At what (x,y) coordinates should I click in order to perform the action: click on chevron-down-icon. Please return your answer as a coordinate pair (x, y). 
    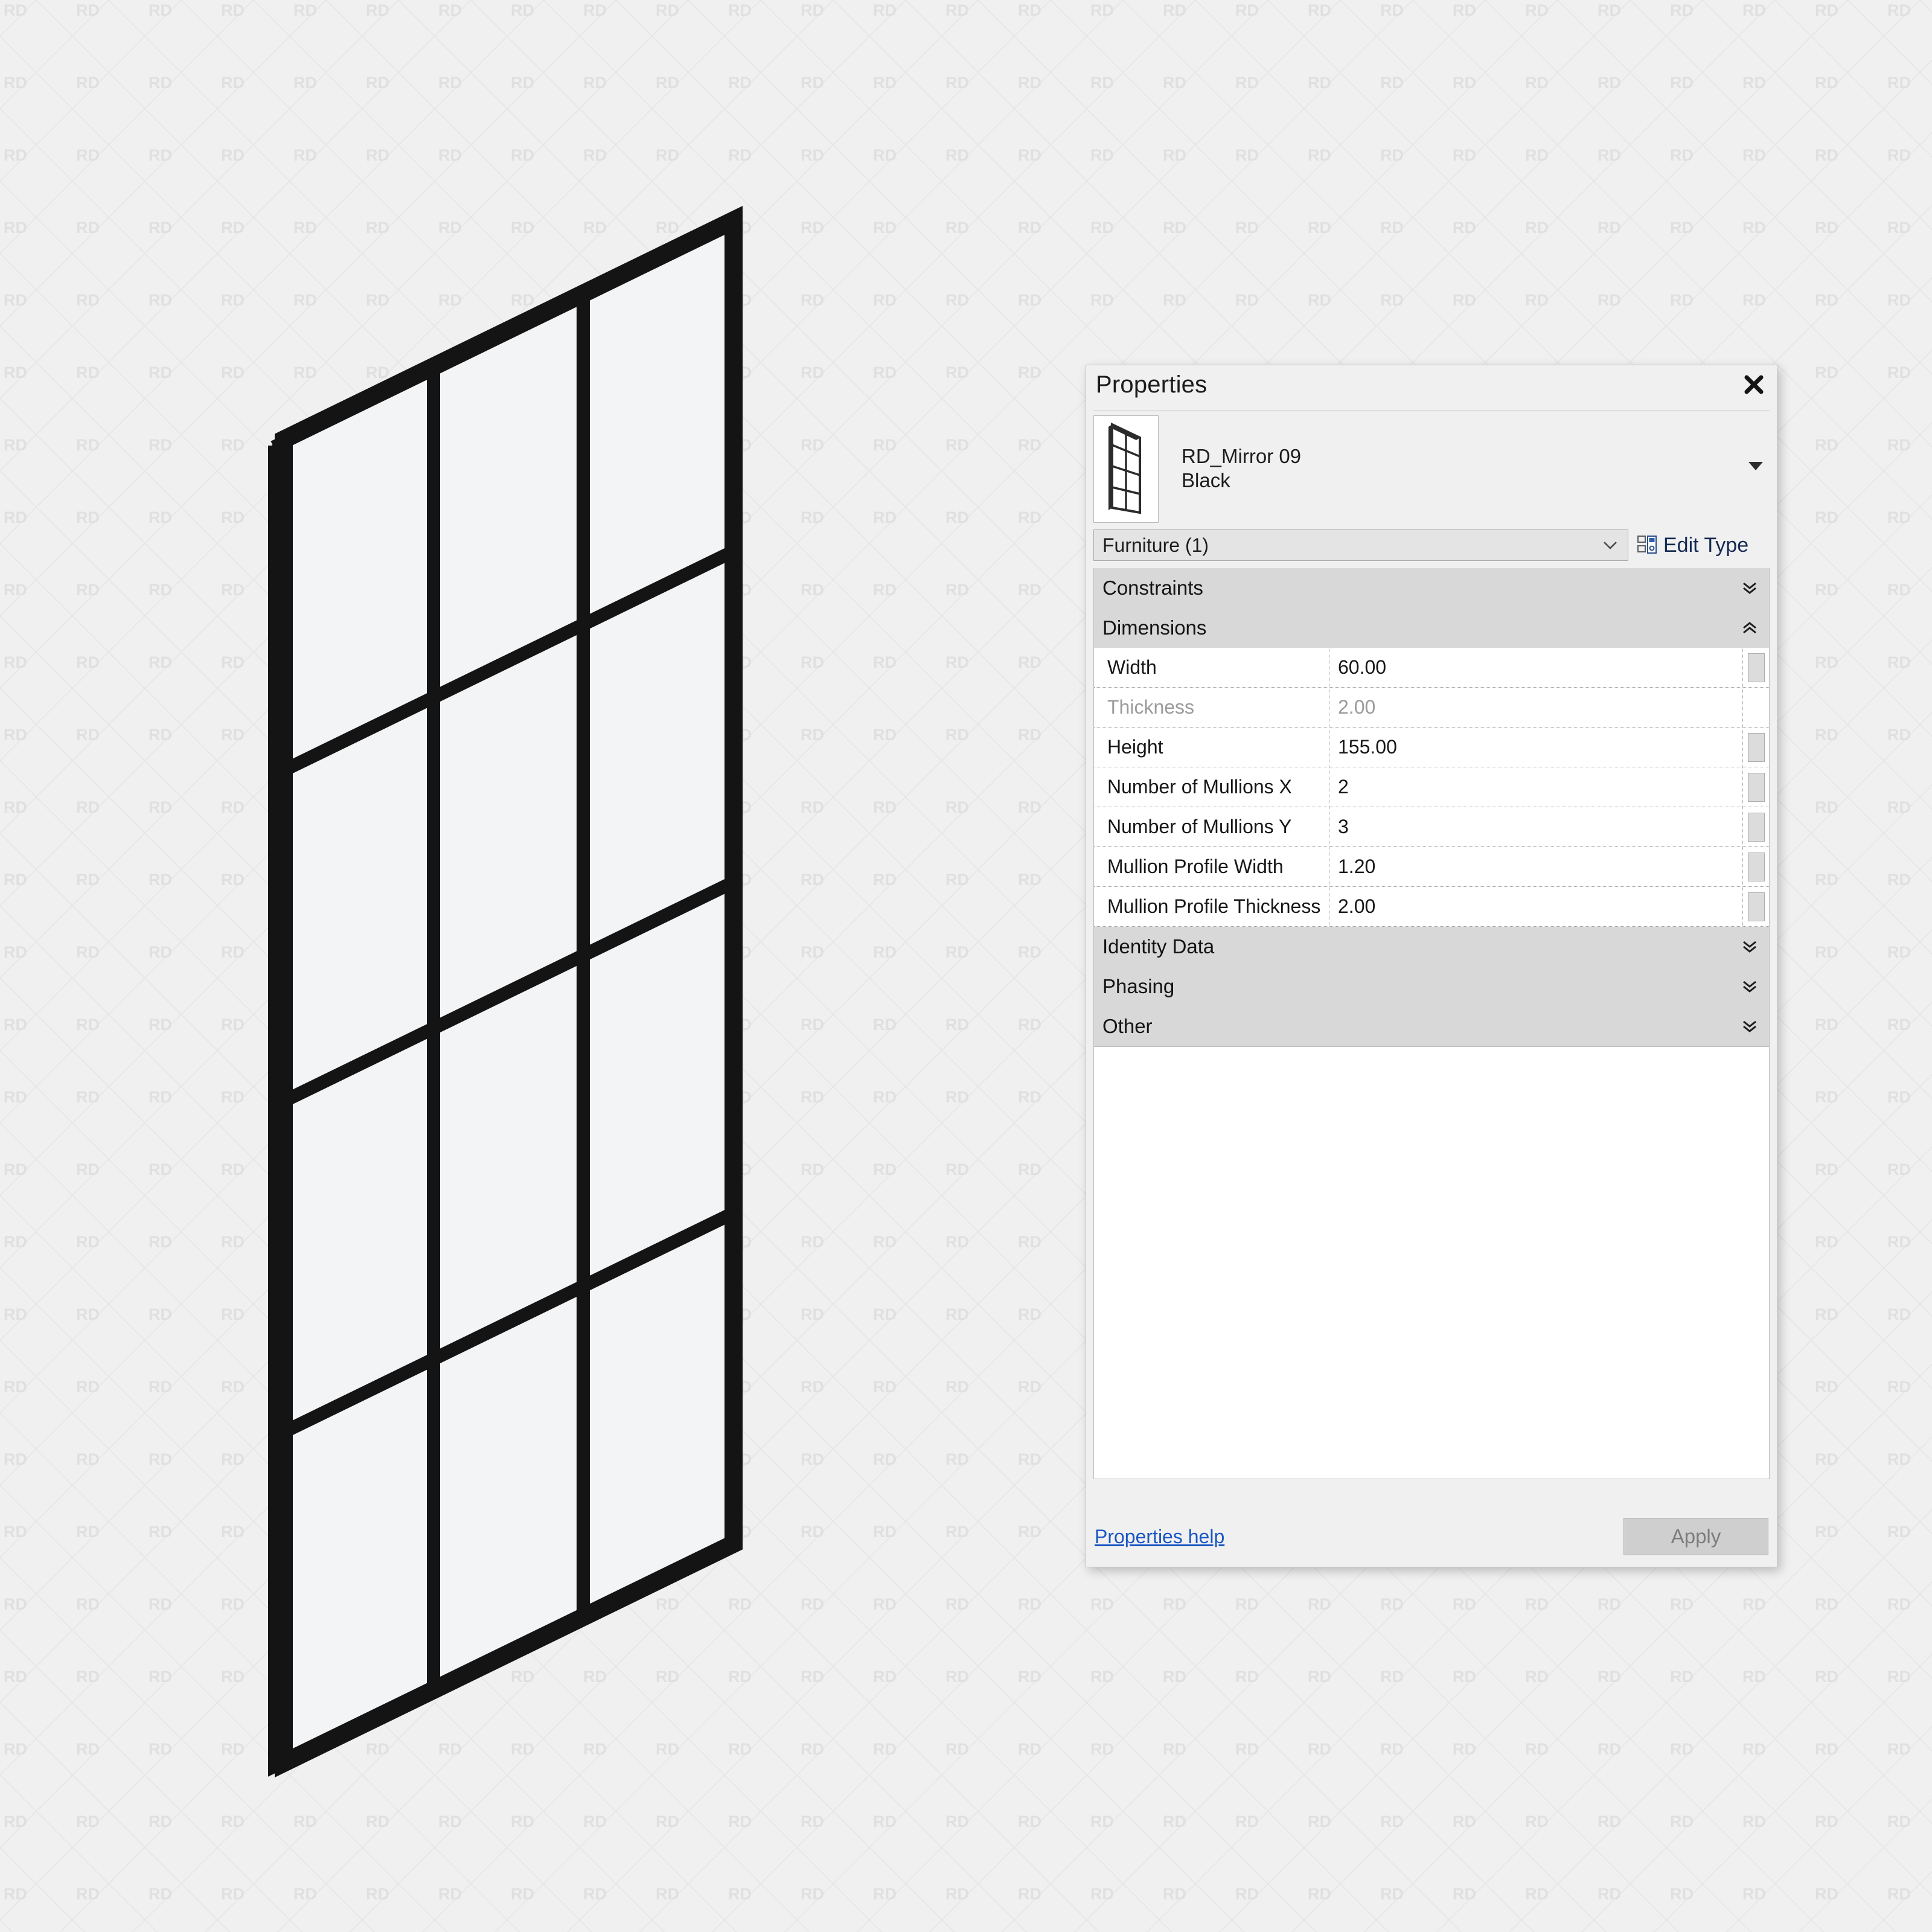
    Looking at the image, I should click on (1610, 545).